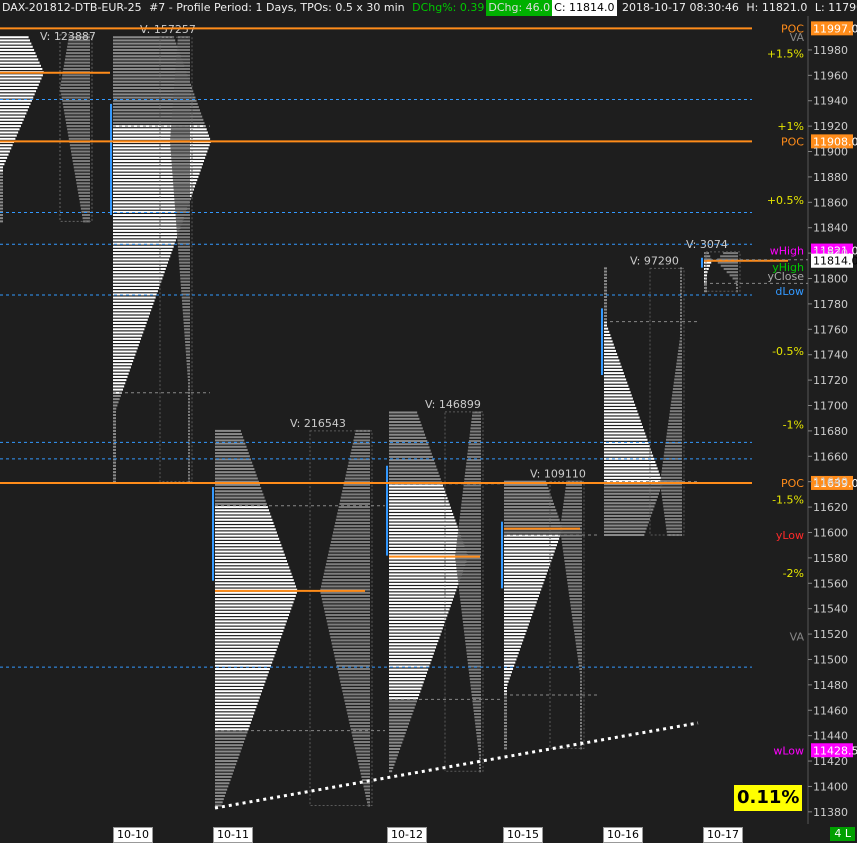  Describe the element at coordinates (133, 835) in the screenshot. I see `date-label: 10-10` at that location.